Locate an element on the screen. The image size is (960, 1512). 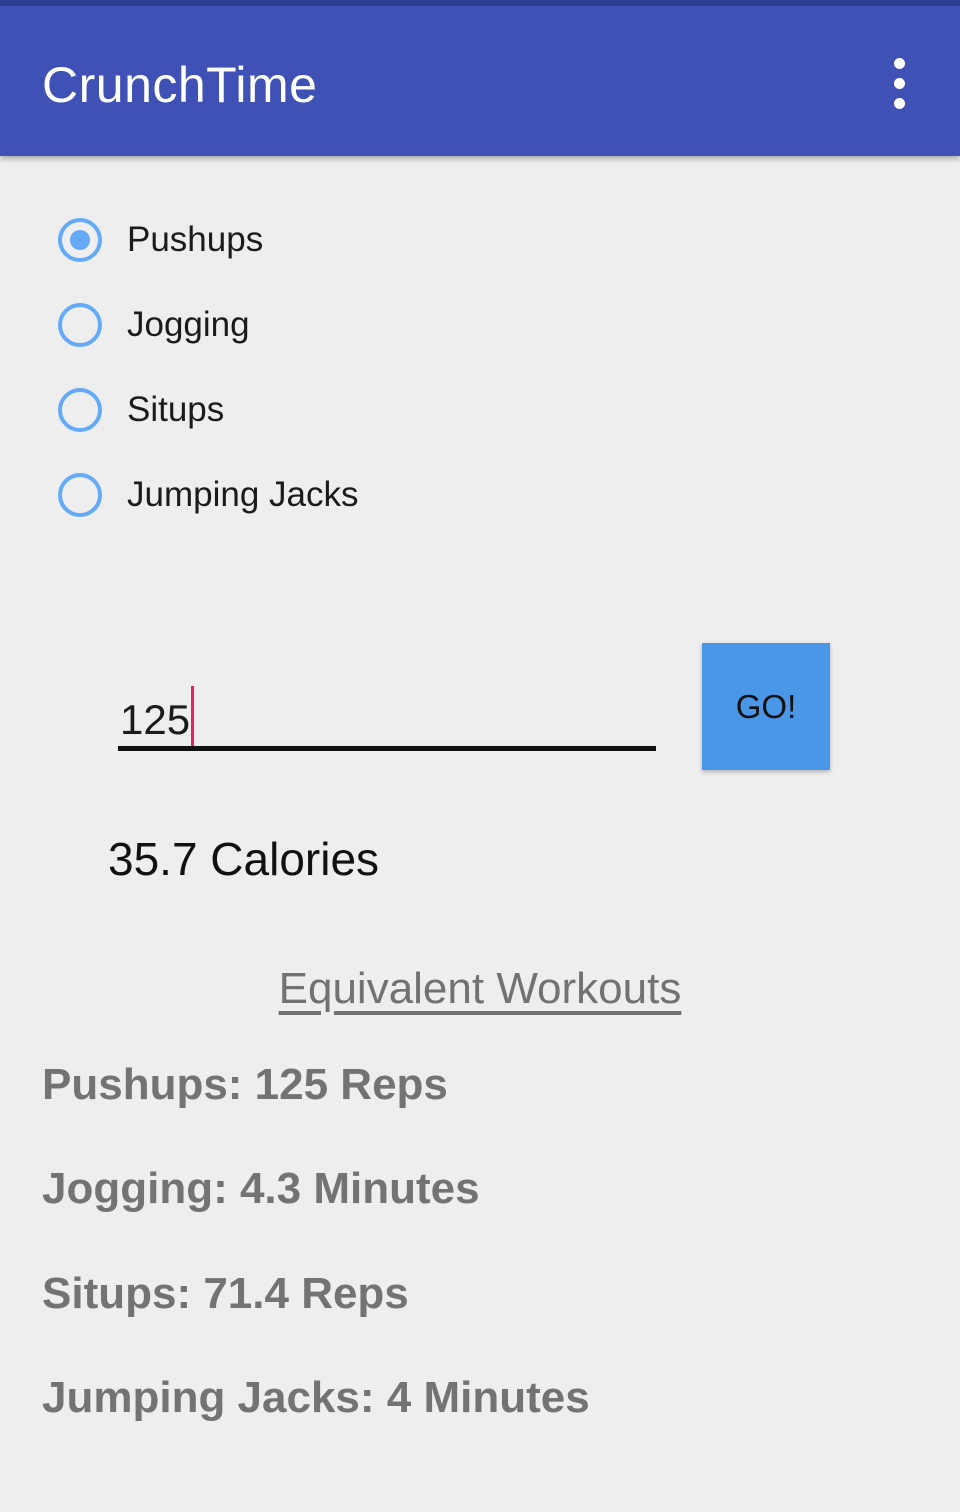
result-situps: Situps: 71.4 Reps is located at coordinates (225, 1293).